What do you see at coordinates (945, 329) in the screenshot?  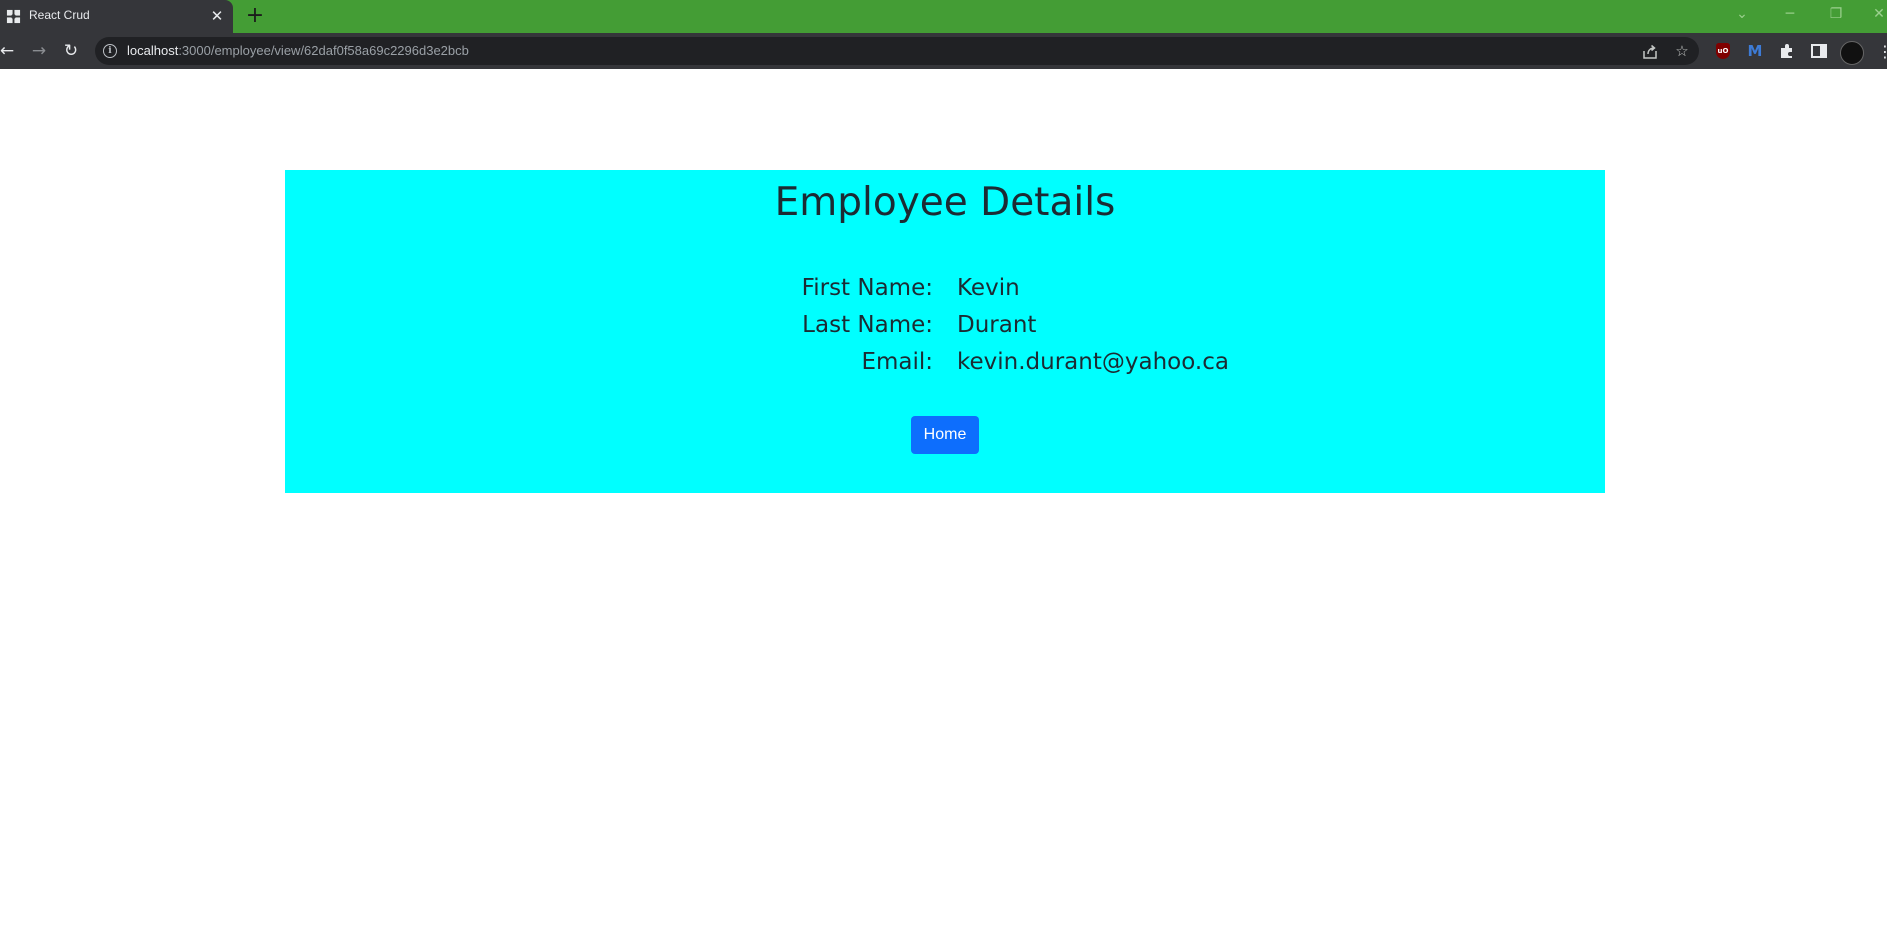 I see `last-name-row: Last Name: Durant` at bounding box center [945, 329].